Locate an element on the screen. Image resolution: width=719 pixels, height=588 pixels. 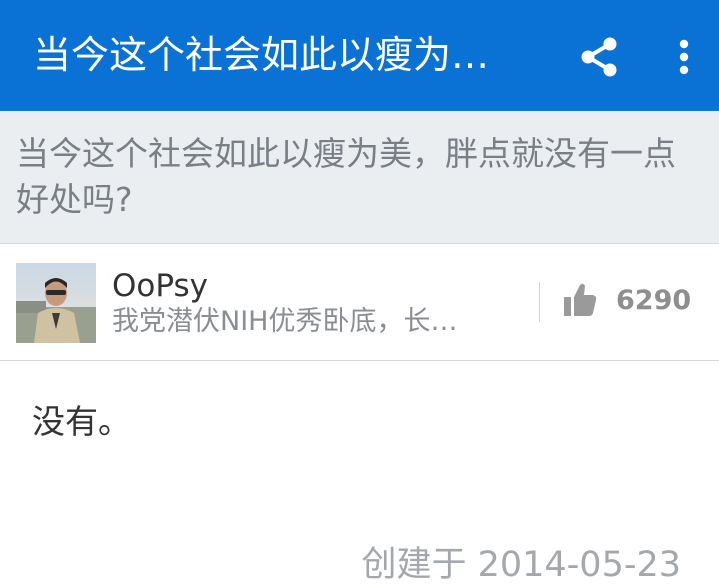
thumbs-up-icon is located at coordinates (580, 299).